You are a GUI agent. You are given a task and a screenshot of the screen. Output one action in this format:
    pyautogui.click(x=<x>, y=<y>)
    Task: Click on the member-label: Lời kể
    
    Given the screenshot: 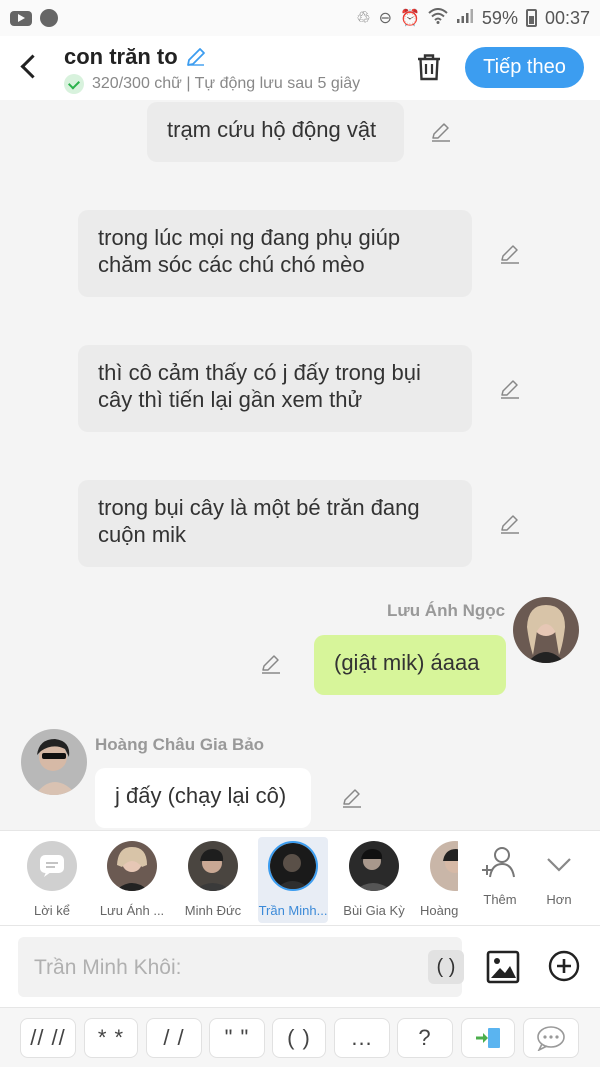 What is the action you would take?
    pyautogui.click(x=52, y=910)
    